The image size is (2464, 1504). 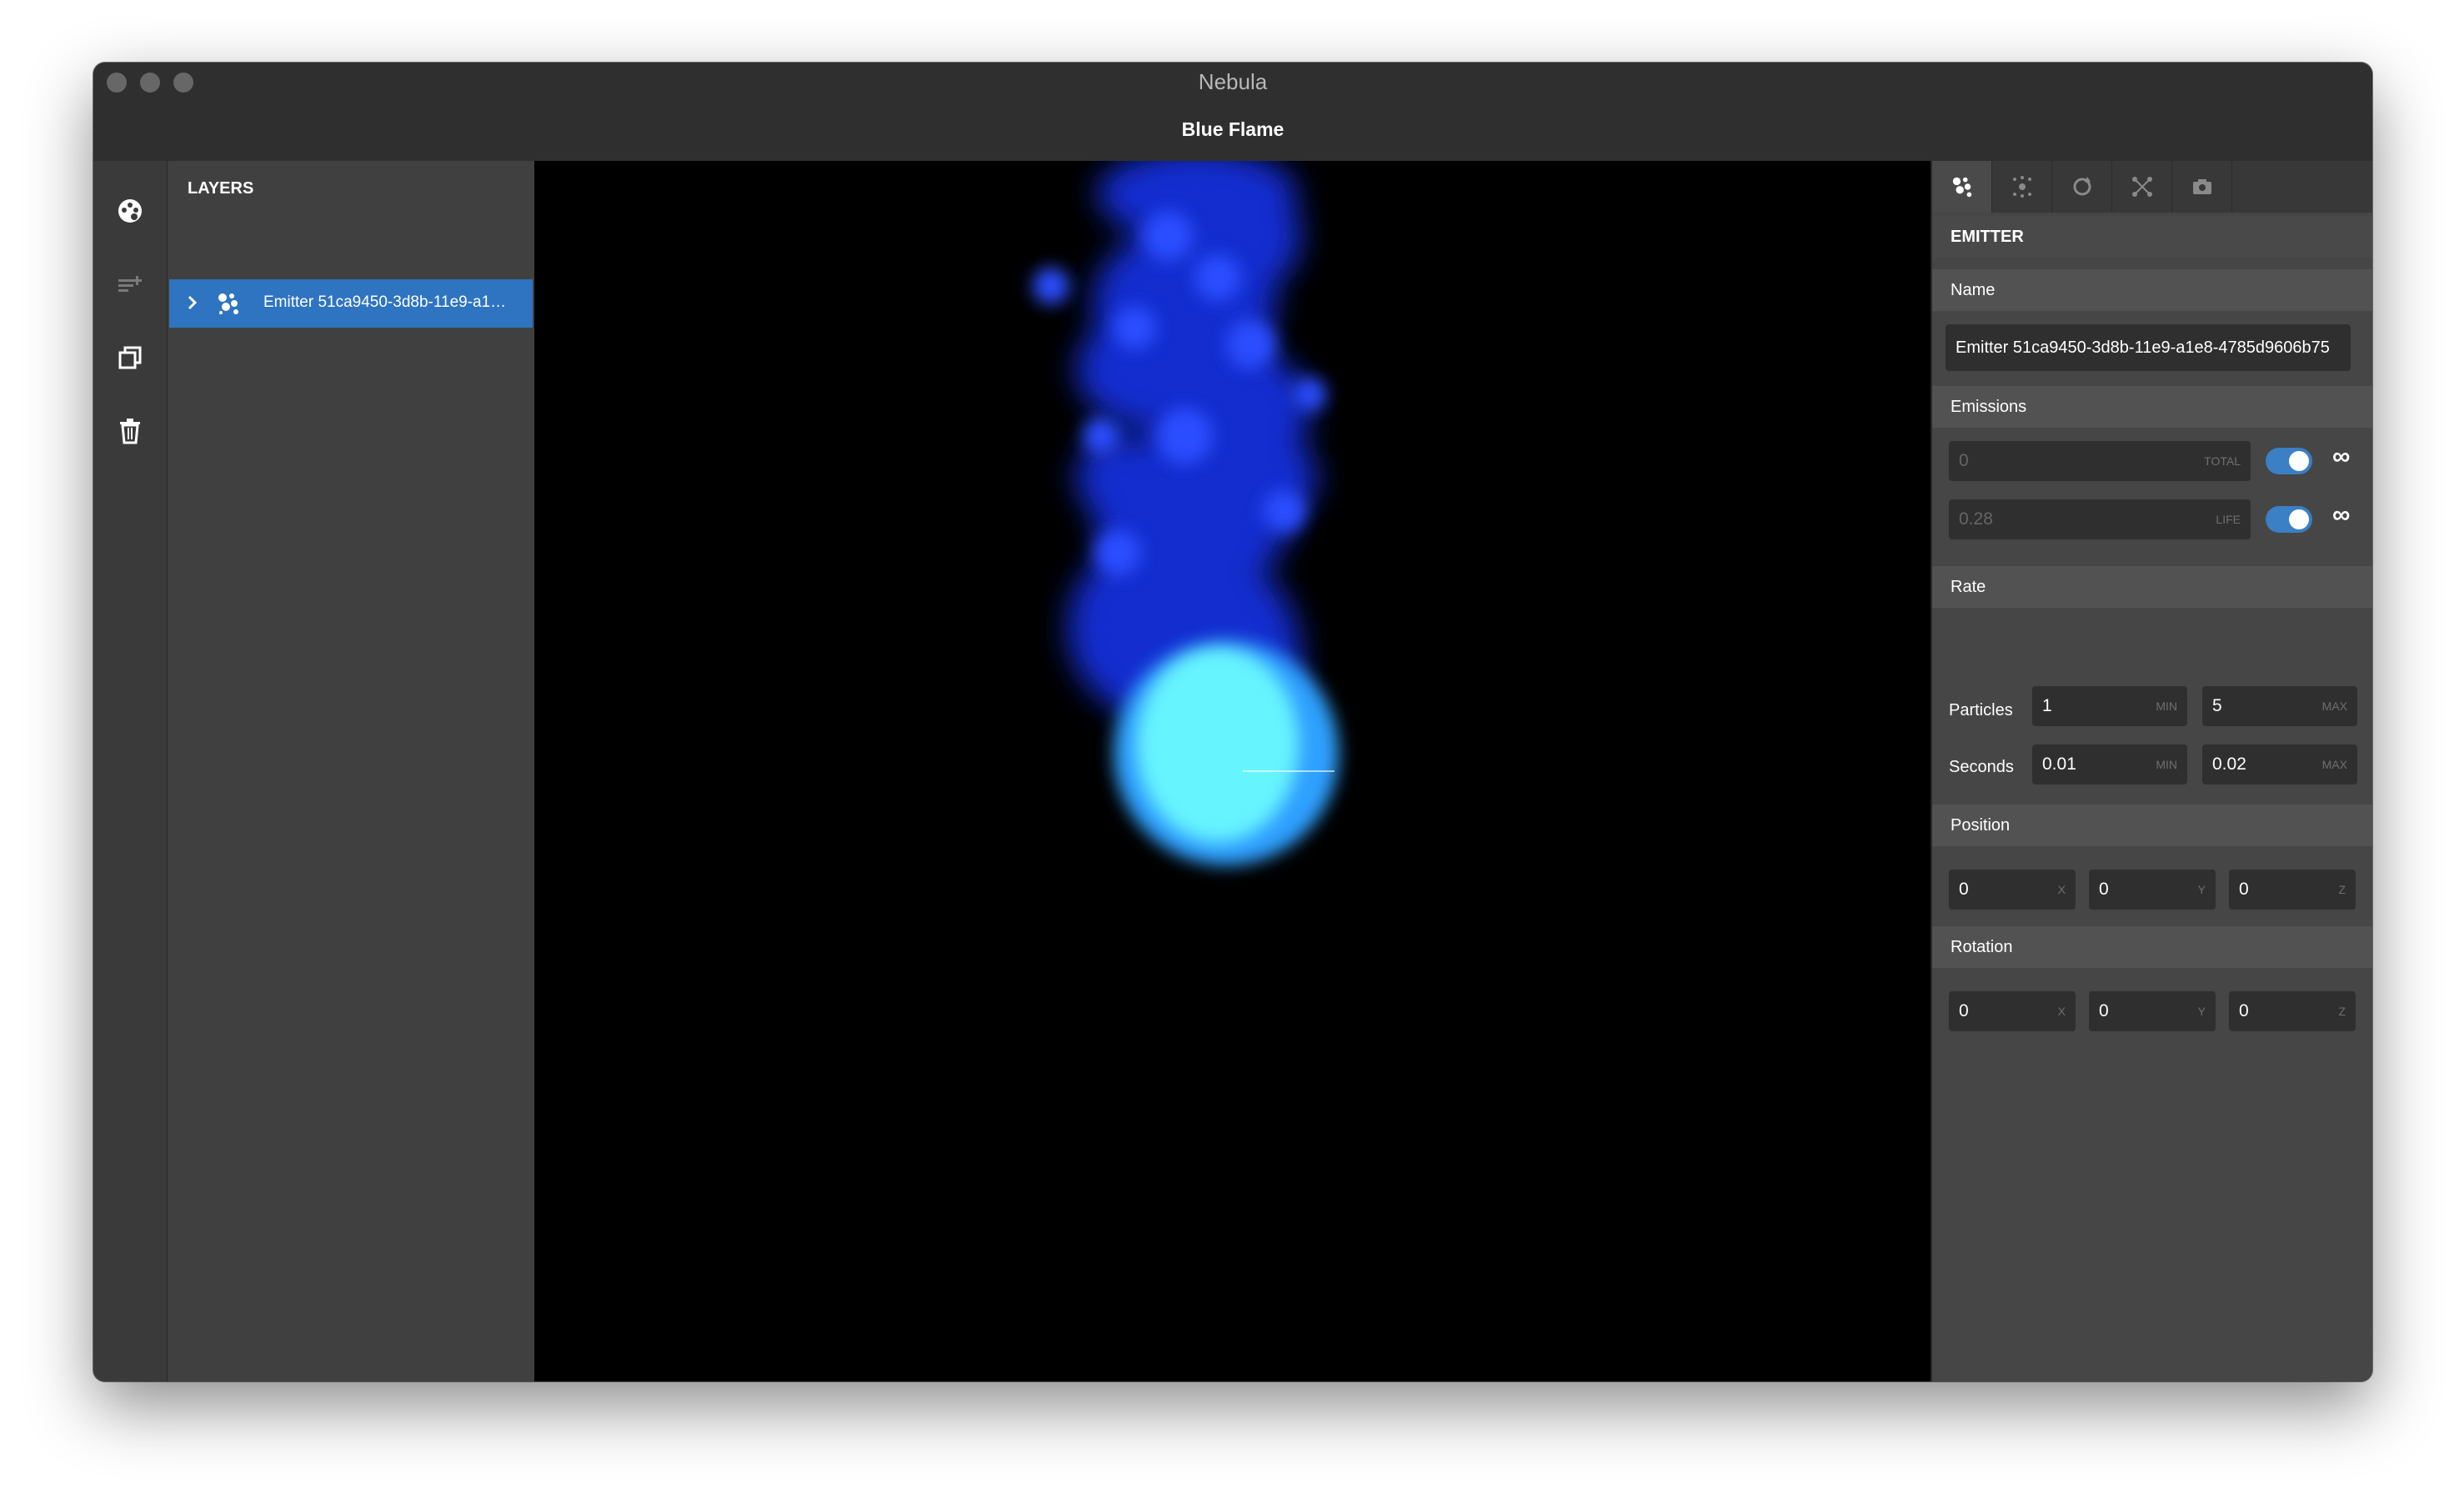 I want to click on tool-strip, so click(x=130, y=771).